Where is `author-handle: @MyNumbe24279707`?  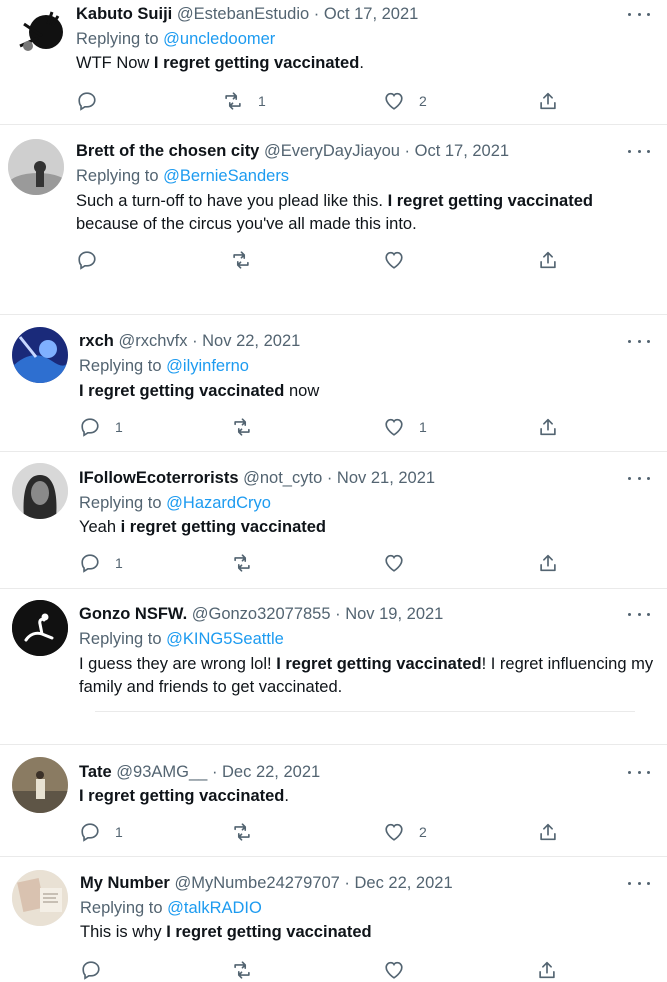 author-handle: @MyNumbe24279707 is located at coordinates (256, 883).